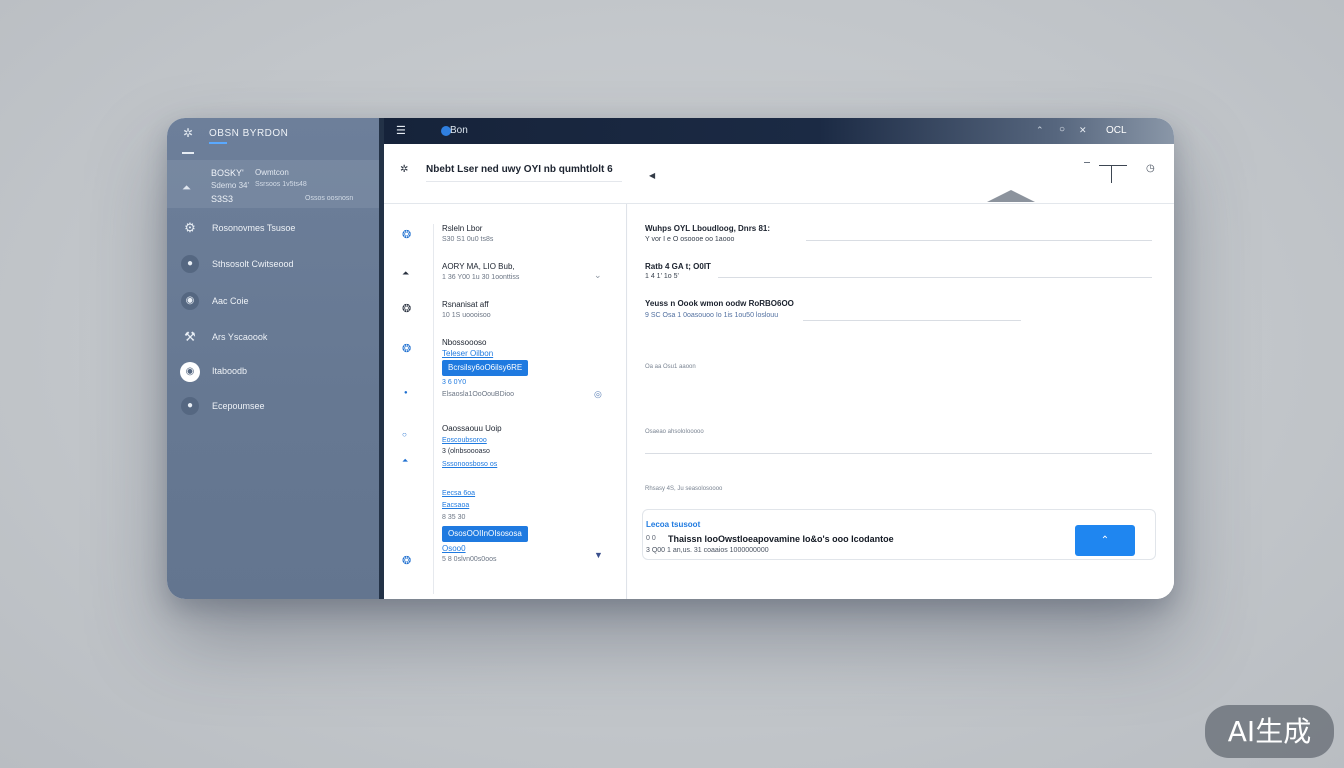 The height and width of the screenshot is (768, 1344). I want to click on list-item: ❂ Rsleln Lbor S30 S1 0u0 ts8s, so click(505, 240).